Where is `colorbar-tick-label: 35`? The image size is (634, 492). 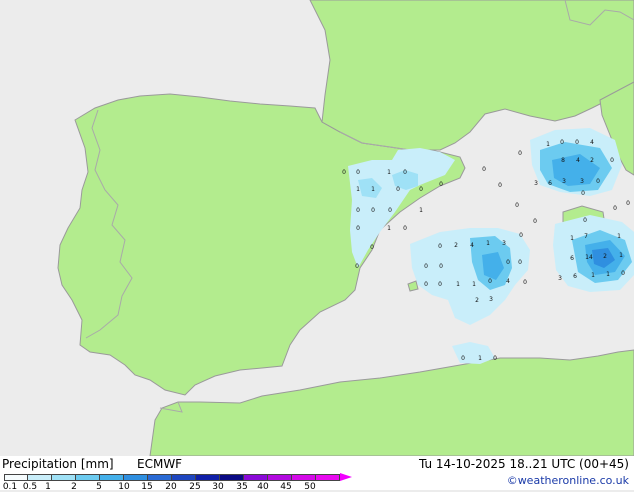 colorbar-tick-label: 35 is located at coordinates (242, 487).